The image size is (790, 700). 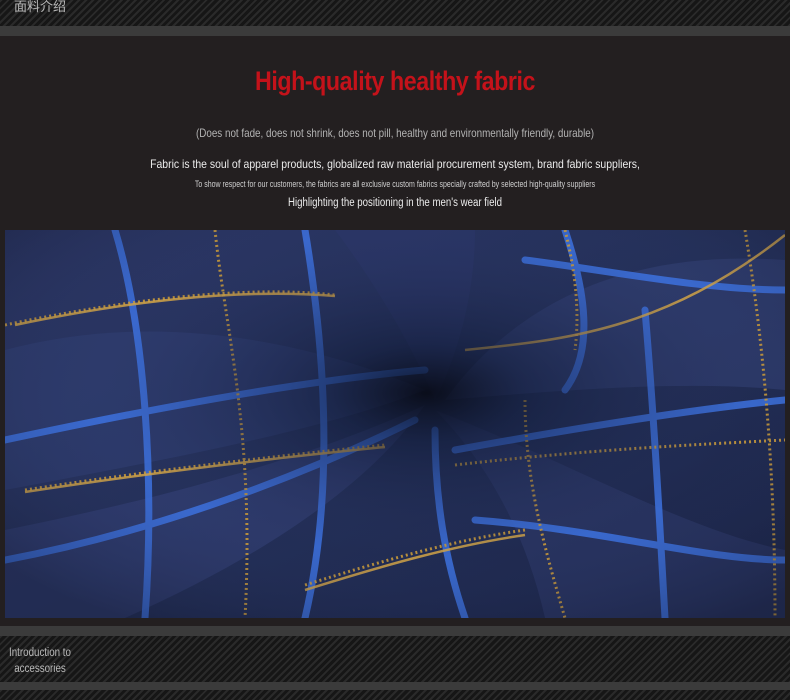 I want to click on section-label-fabric-intro: 面料介绍, so click(x=40, y=7).